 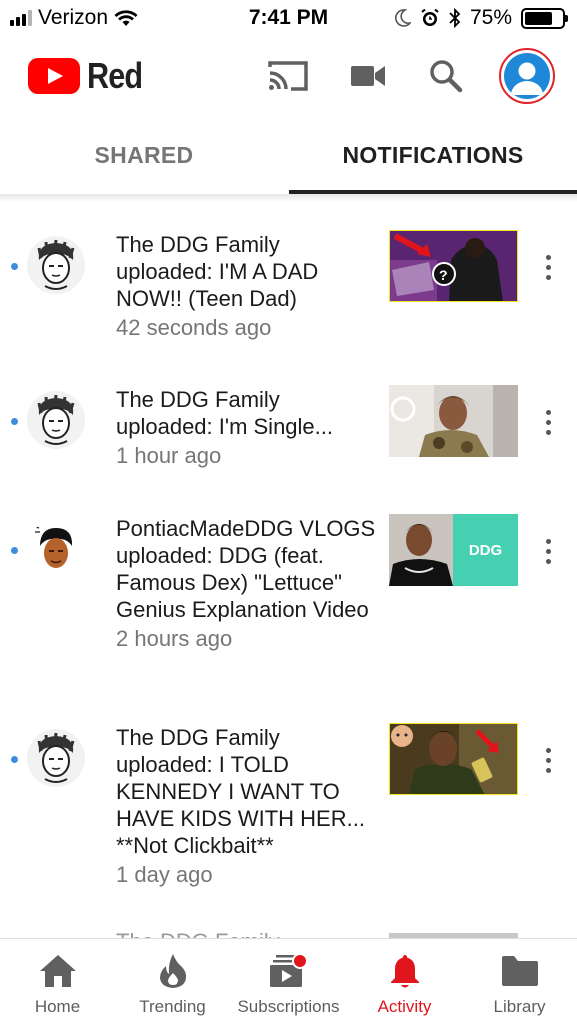 What do you see at coordinates (144, 155) in the screenshot?
I see `tab-shared: SHARED` at bounding box center [144, 155].